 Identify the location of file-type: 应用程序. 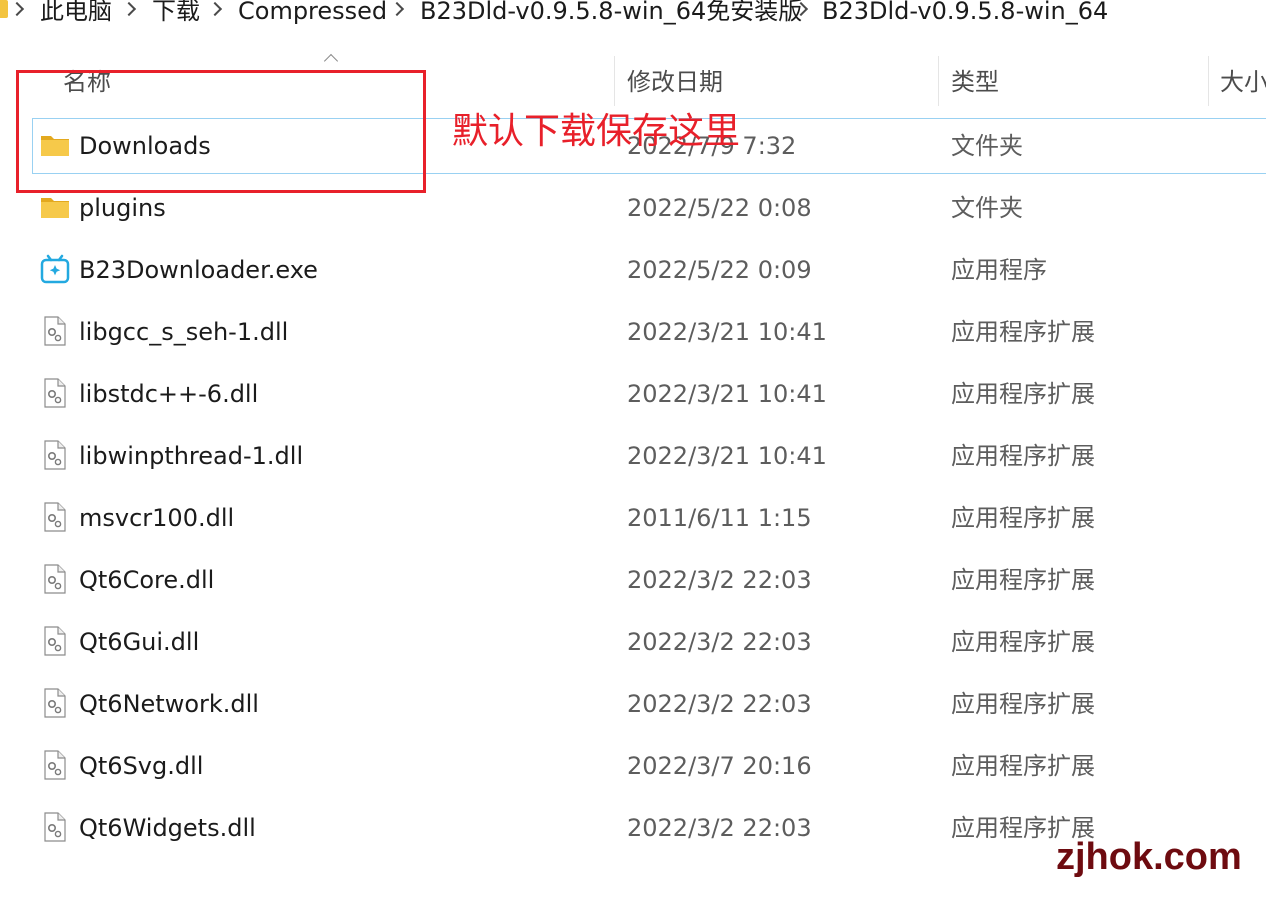
(999, 270).